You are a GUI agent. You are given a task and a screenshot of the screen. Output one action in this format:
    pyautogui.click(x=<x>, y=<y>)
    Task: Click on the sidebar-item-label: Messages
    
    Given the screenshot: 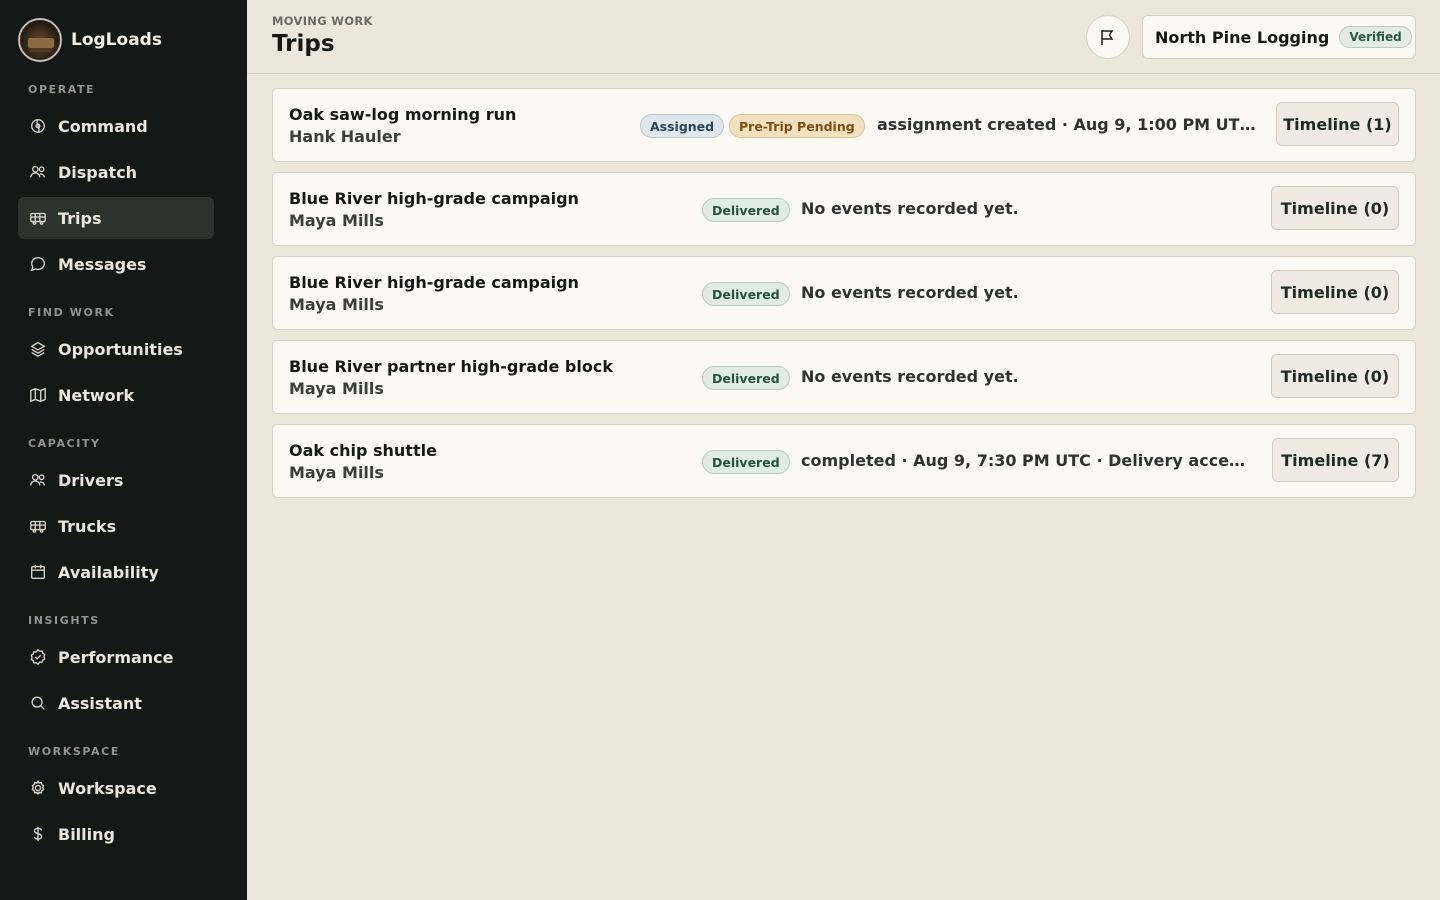 What is the action you would take?
    pyautogui.click(x=102, y=264)
    